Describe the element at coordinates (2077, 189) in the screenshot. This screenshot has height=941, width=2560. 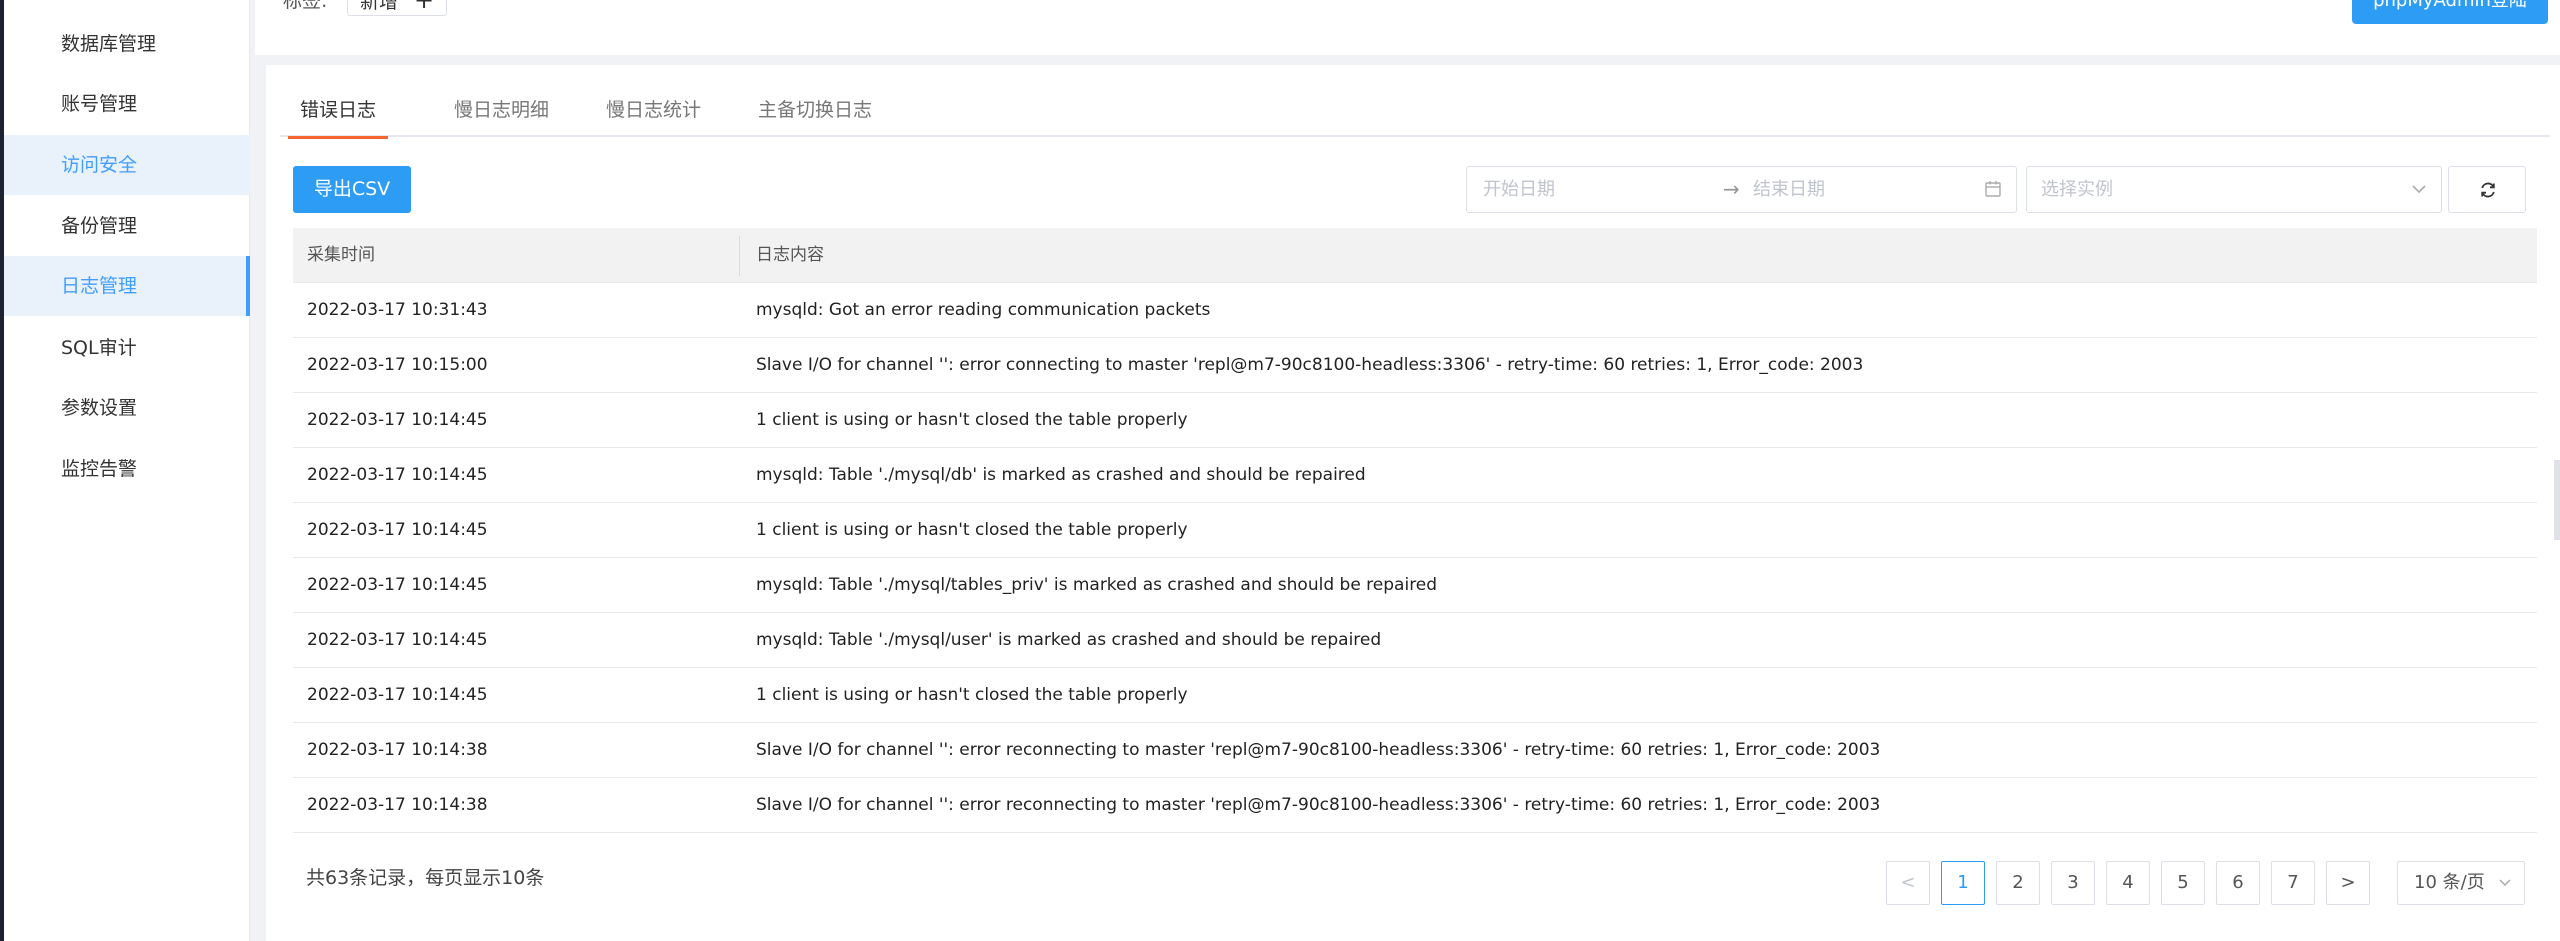
I see `instance-select-placeholder: 选择实例` at that location.